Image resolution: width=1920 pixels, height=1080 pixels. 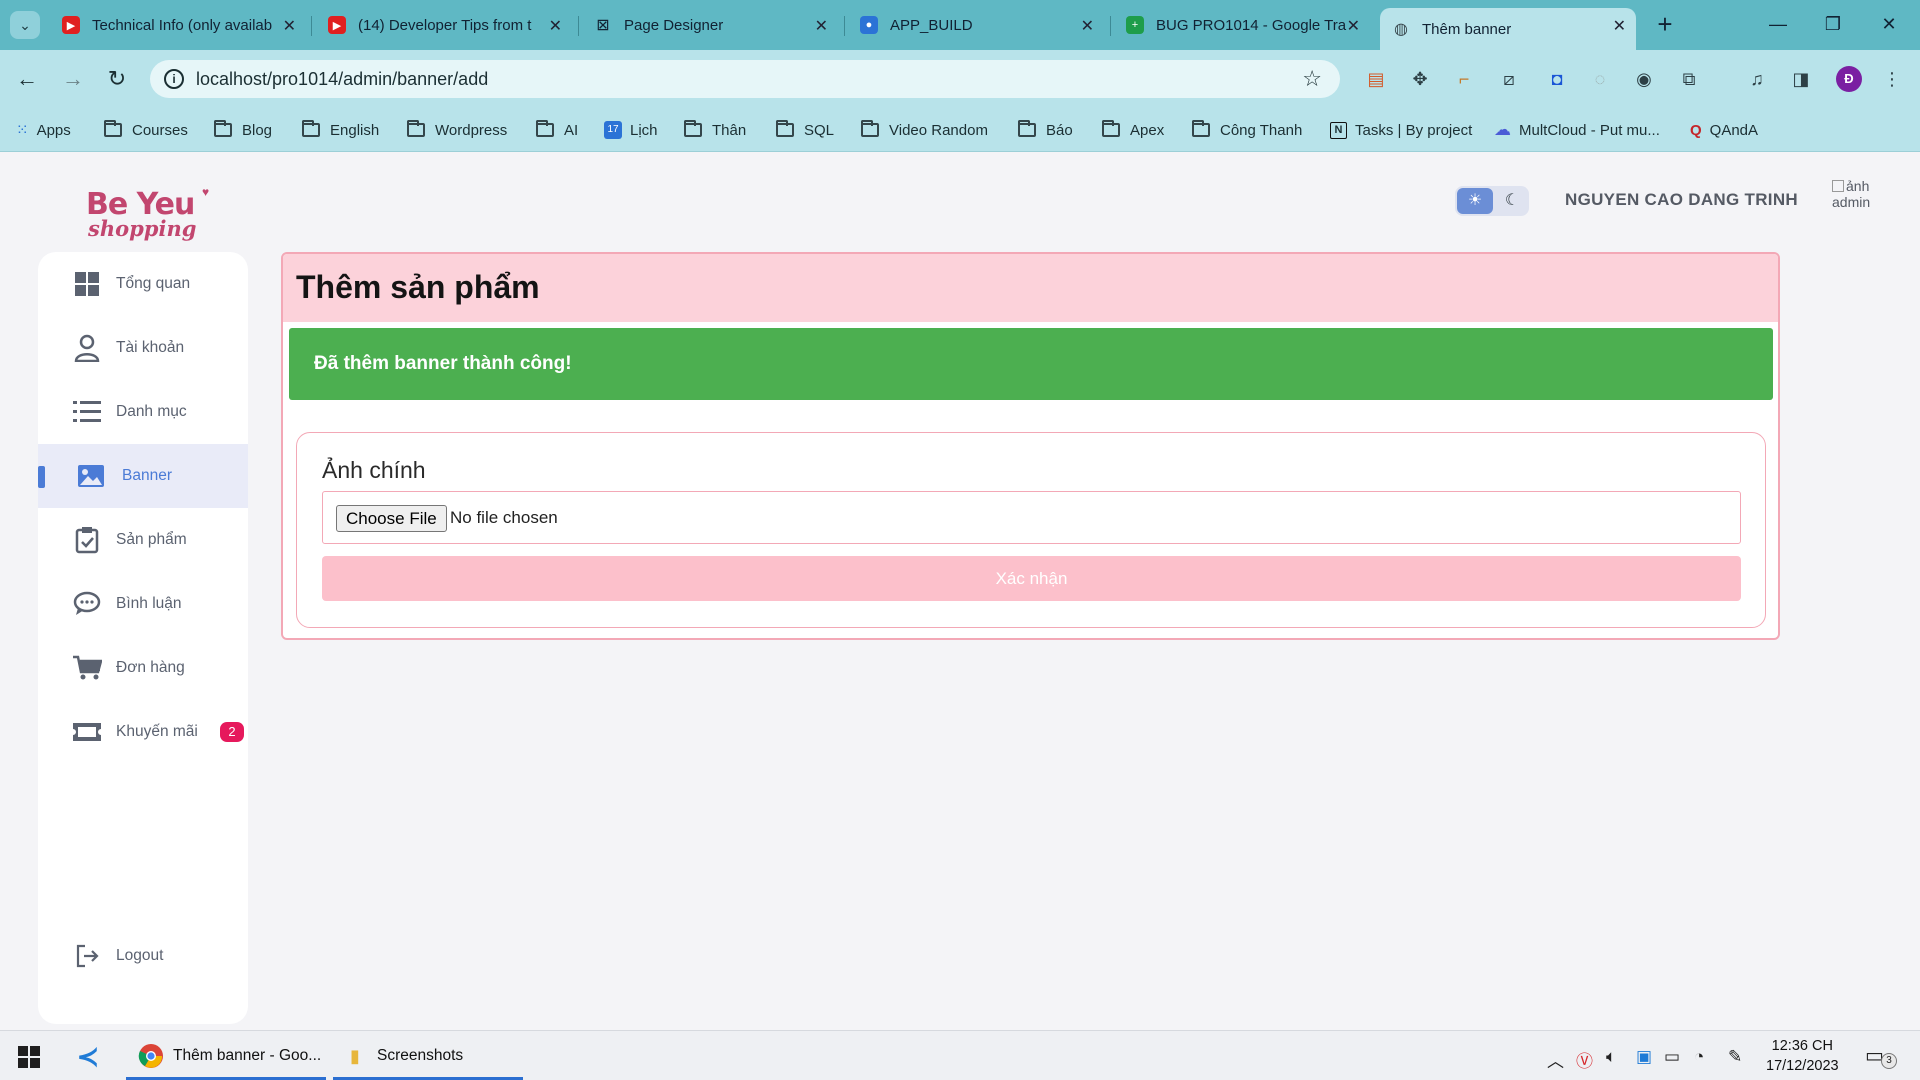 I want to click on logout-label: Logout, so click(x=140, y=955).